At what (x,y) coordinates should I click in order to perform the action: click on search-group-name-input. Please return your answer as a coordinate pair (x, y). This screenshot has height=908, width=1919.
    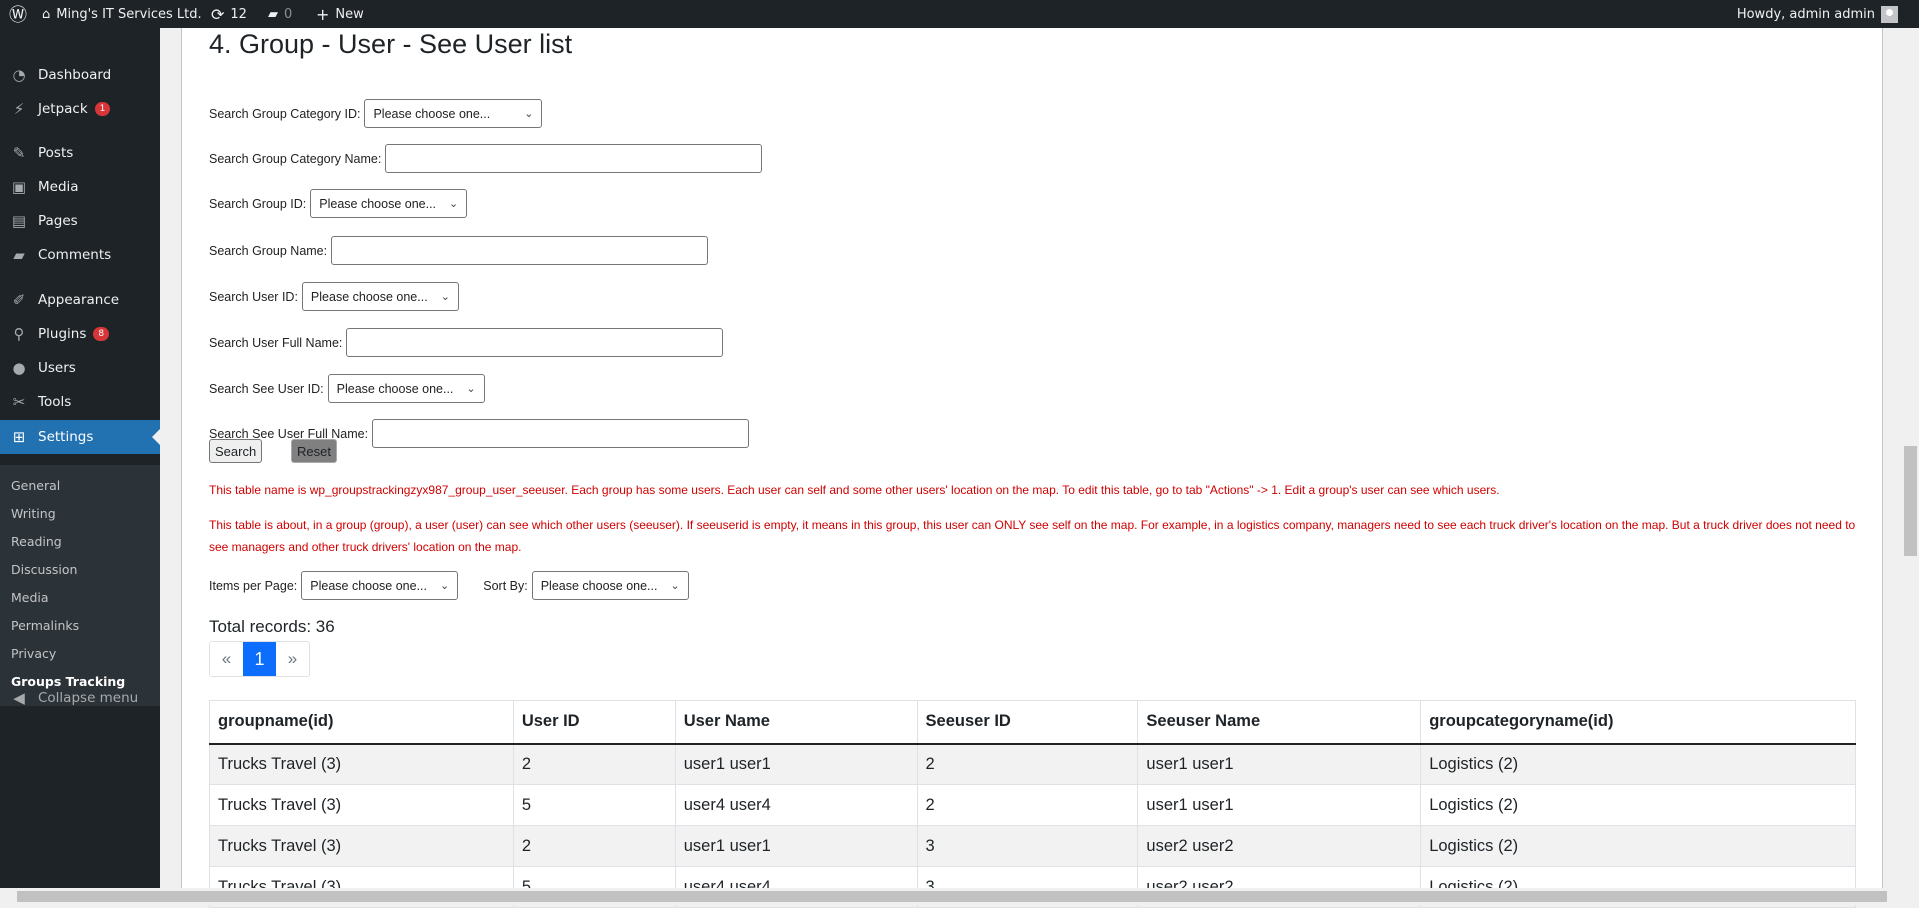
    Looking at the image, I should click on (520, 250).